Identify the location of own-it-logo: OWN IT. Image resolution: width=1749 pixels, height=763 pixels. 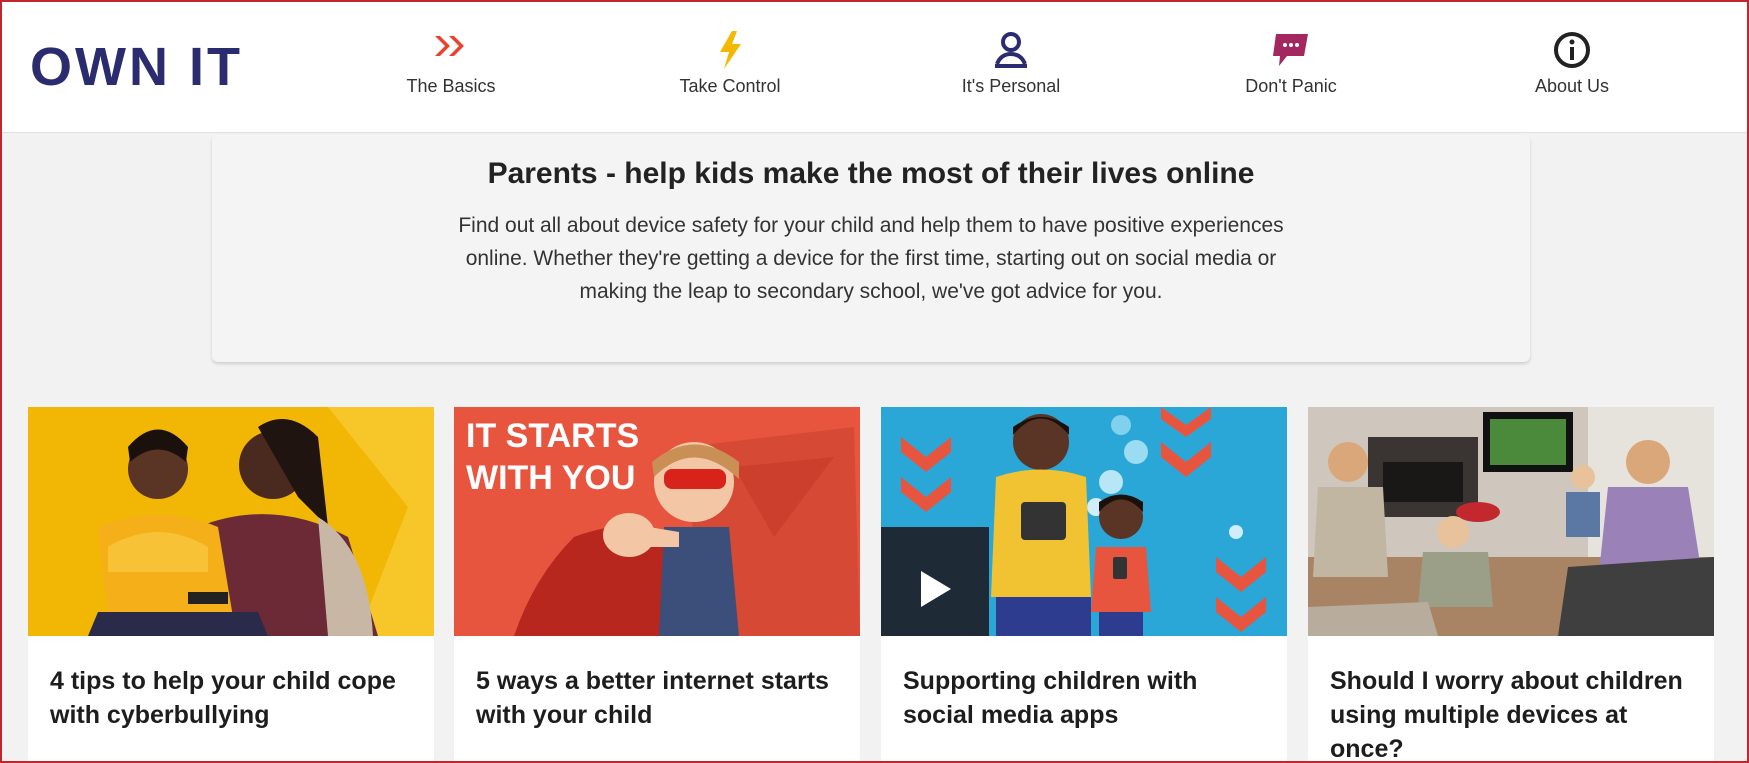
(136, 67).